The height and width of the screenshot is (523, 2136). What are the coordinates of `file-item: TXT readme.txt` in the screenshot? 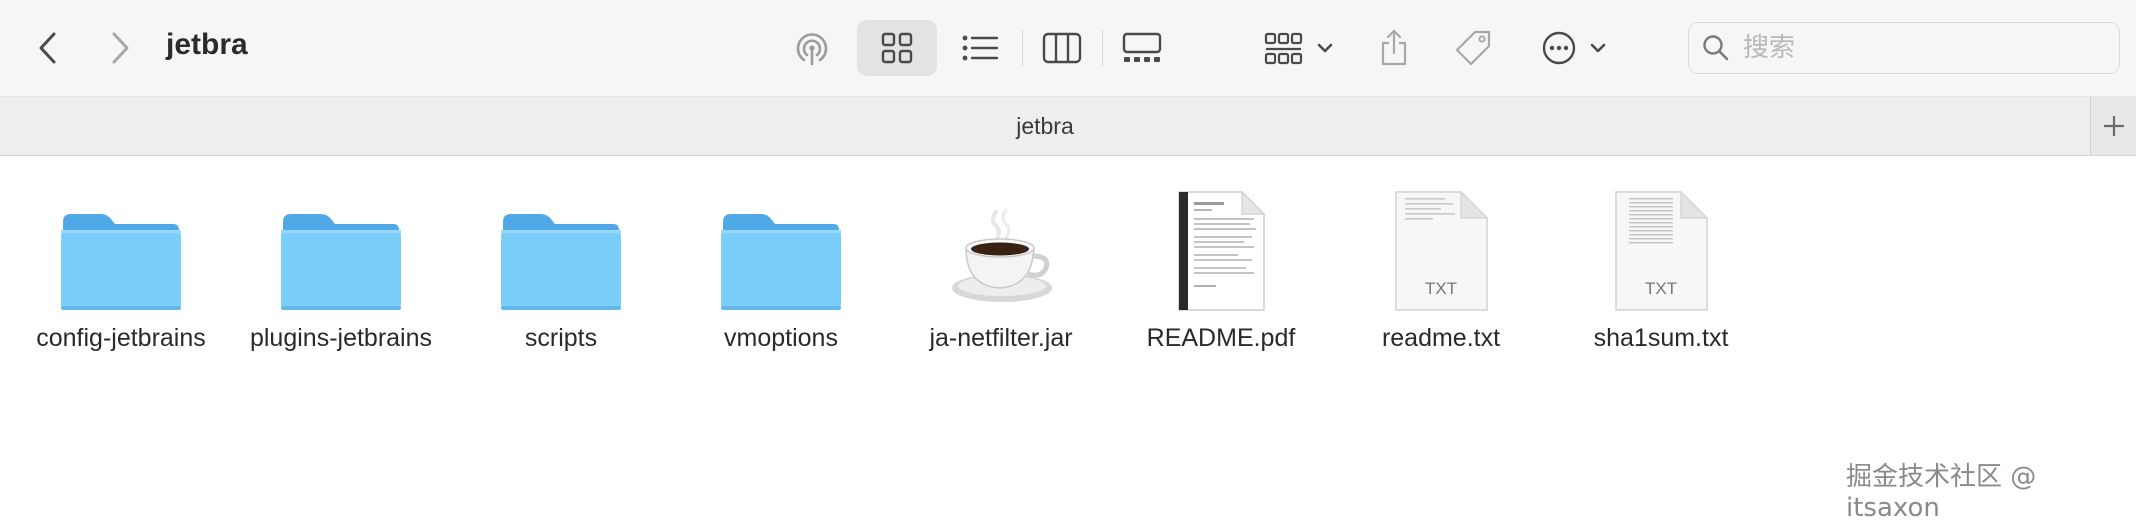 It's located at (1441, 277).